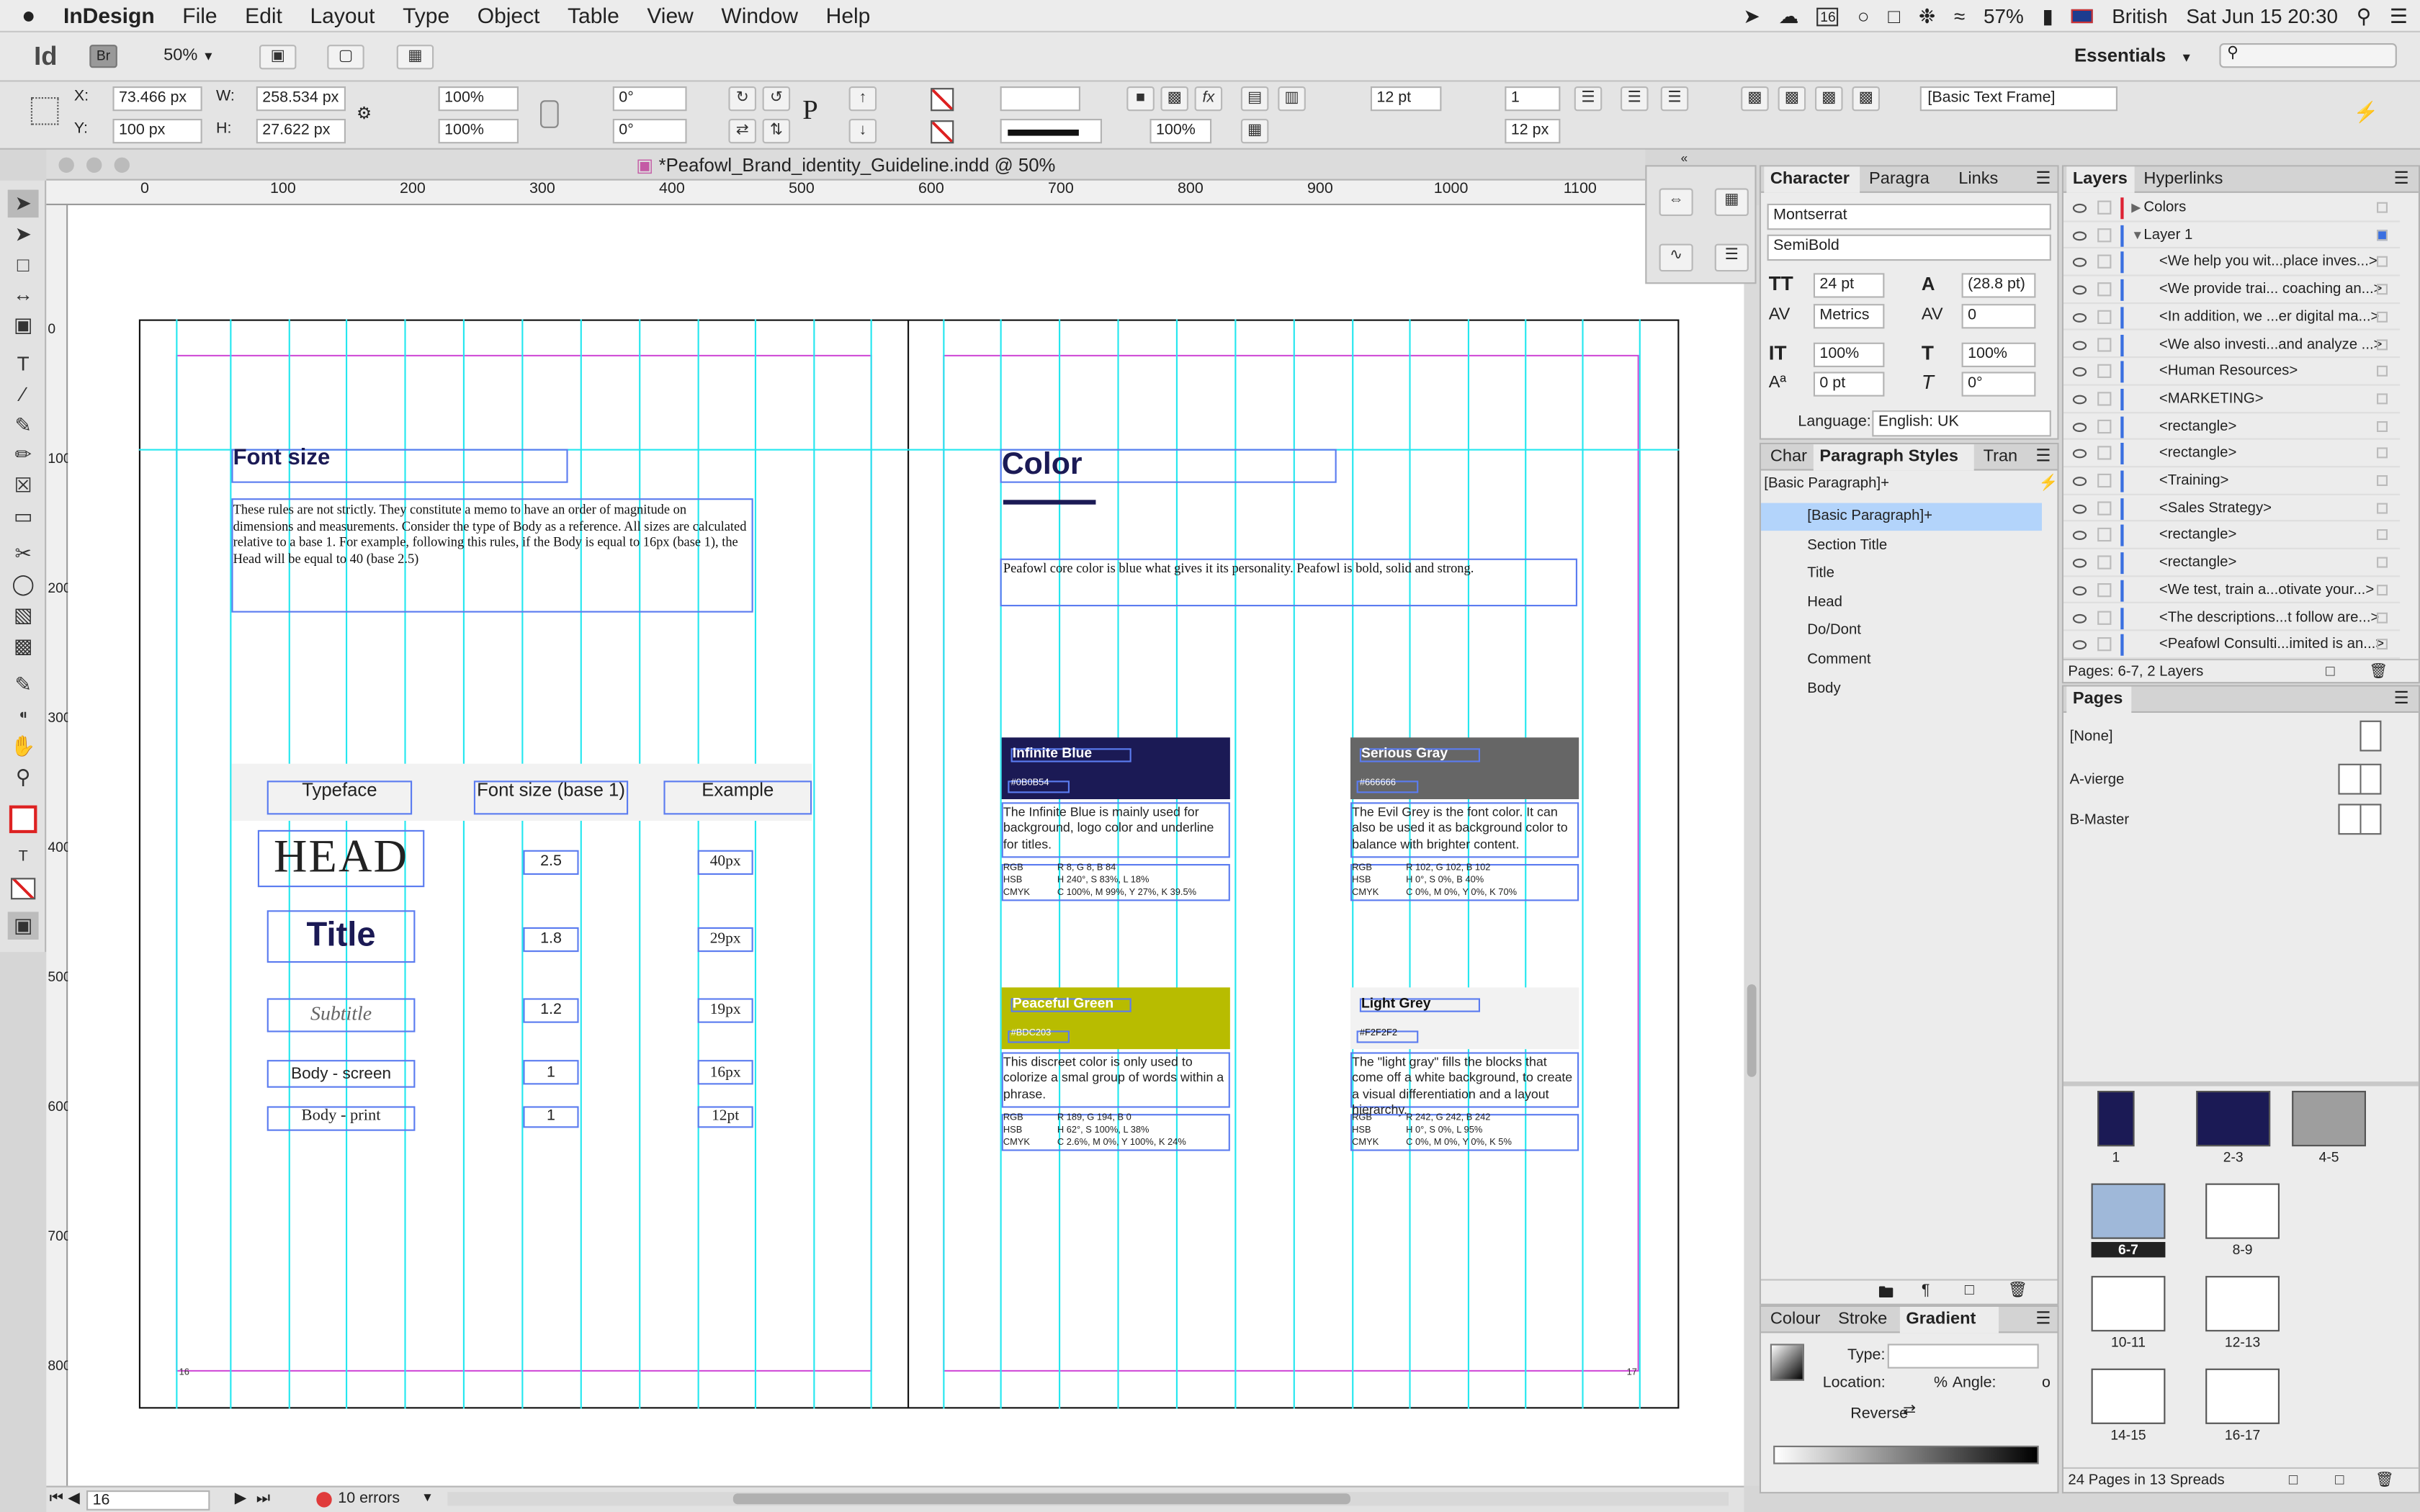 The image size is (2420, 1512). I want to click on menu-edit: Edit, so click(263, 15).